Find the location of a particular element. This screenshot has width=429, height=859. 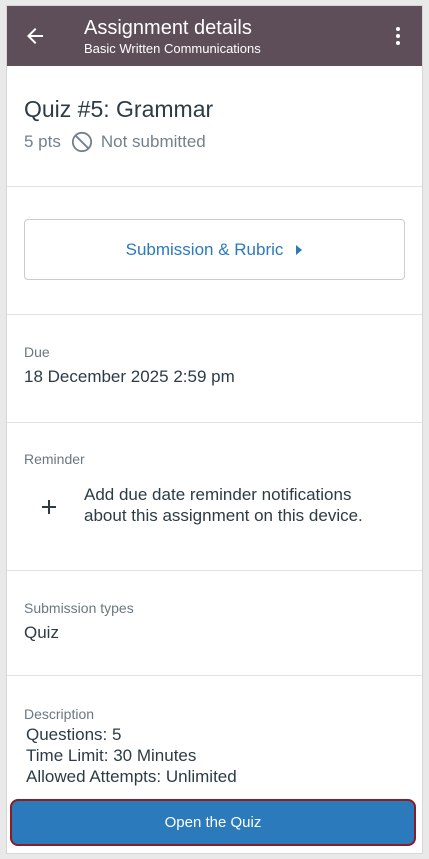

submission-rubric-button: Submission & Rubric is located at coordinates (214, 249).